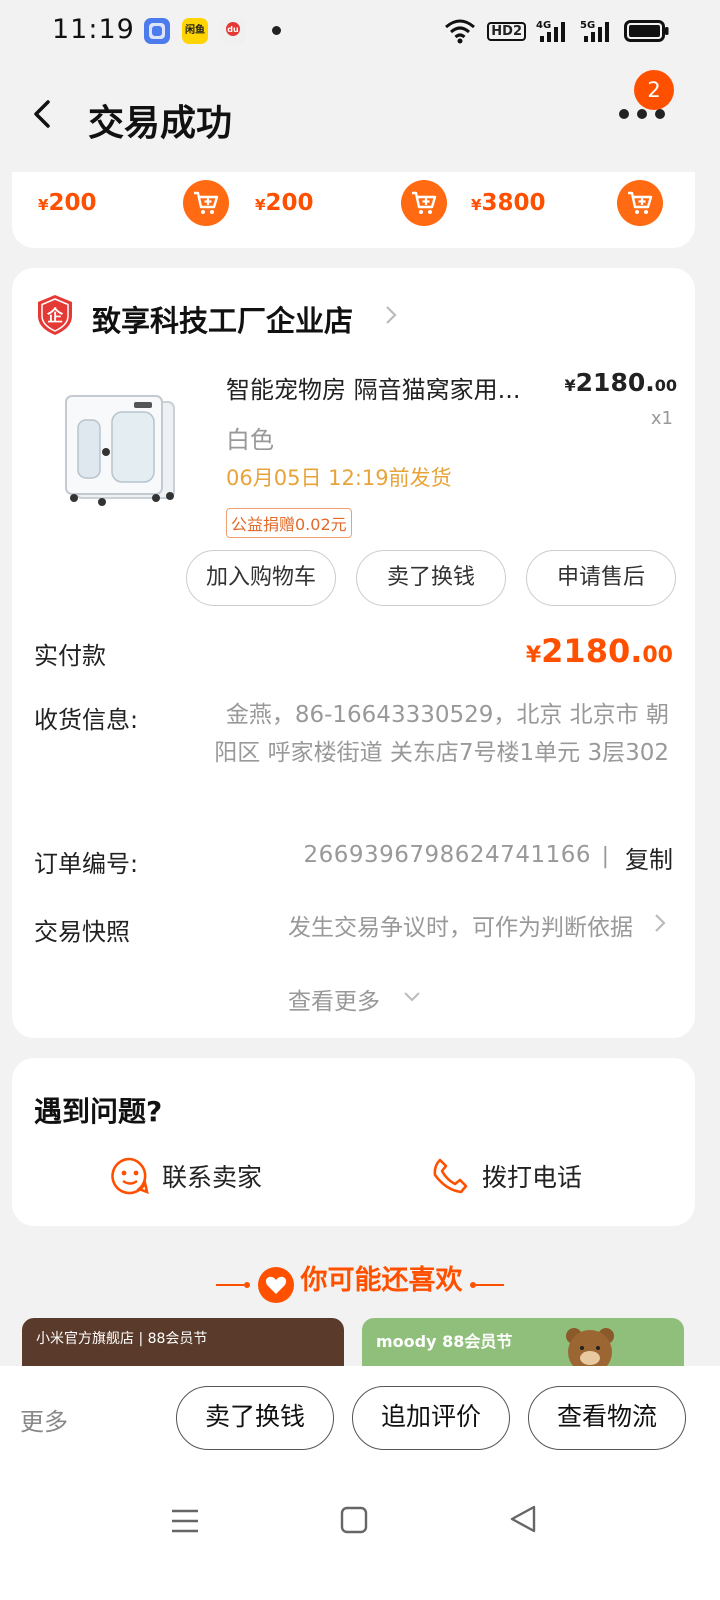  I want to click on snapshot-hint: 发生交易争议时，可作为判断依据, so click(460, 925).